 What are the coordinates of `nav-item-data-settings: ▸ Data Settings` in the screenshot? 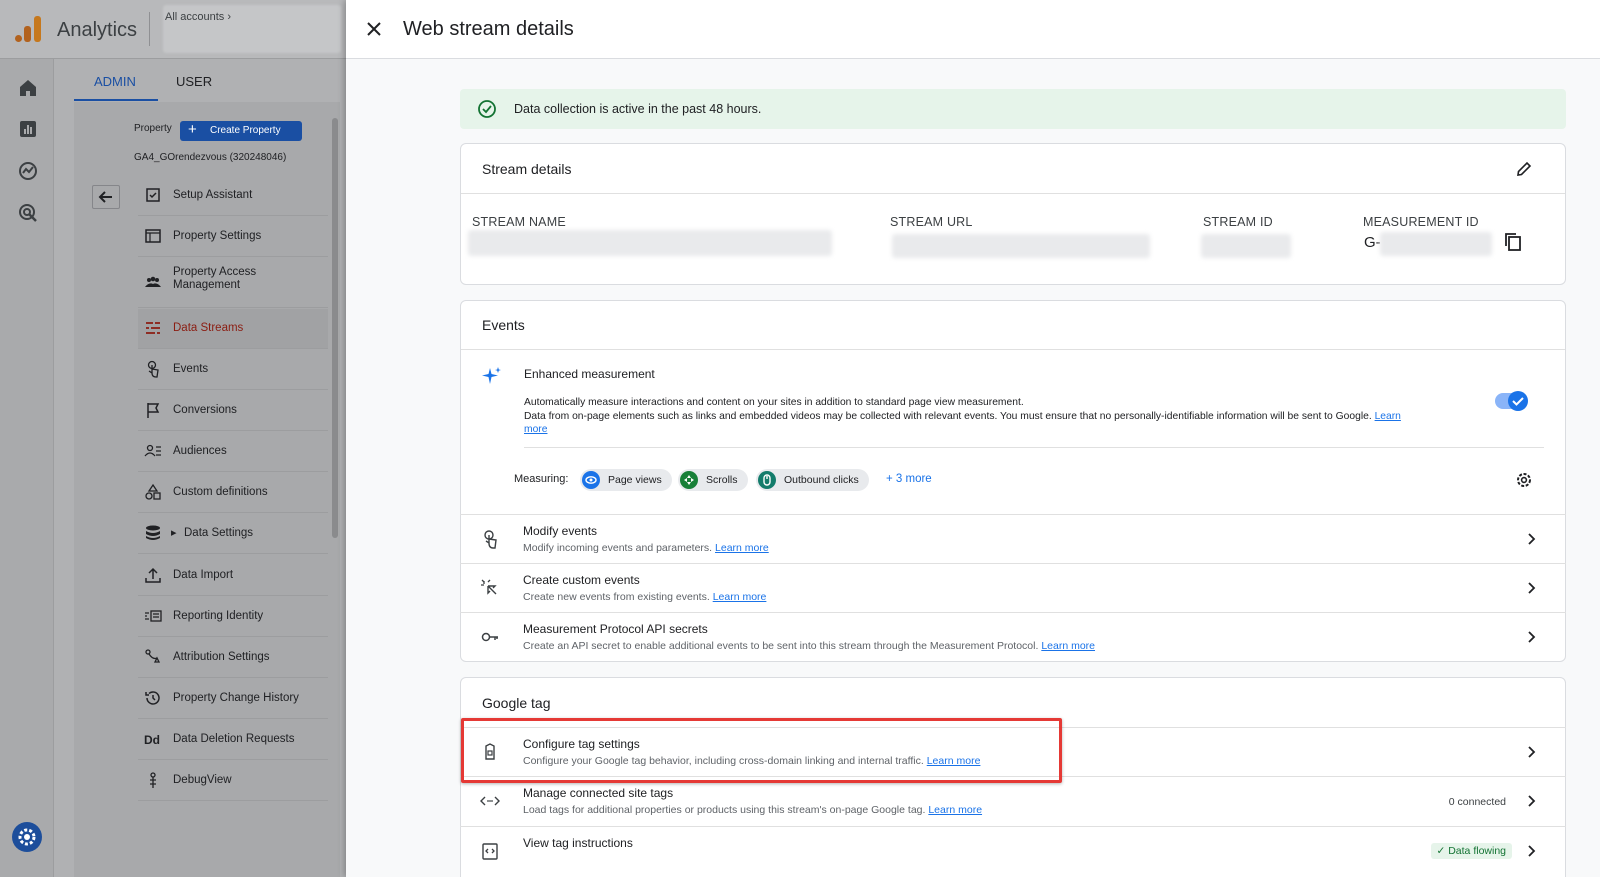 It's located at (233, 534).